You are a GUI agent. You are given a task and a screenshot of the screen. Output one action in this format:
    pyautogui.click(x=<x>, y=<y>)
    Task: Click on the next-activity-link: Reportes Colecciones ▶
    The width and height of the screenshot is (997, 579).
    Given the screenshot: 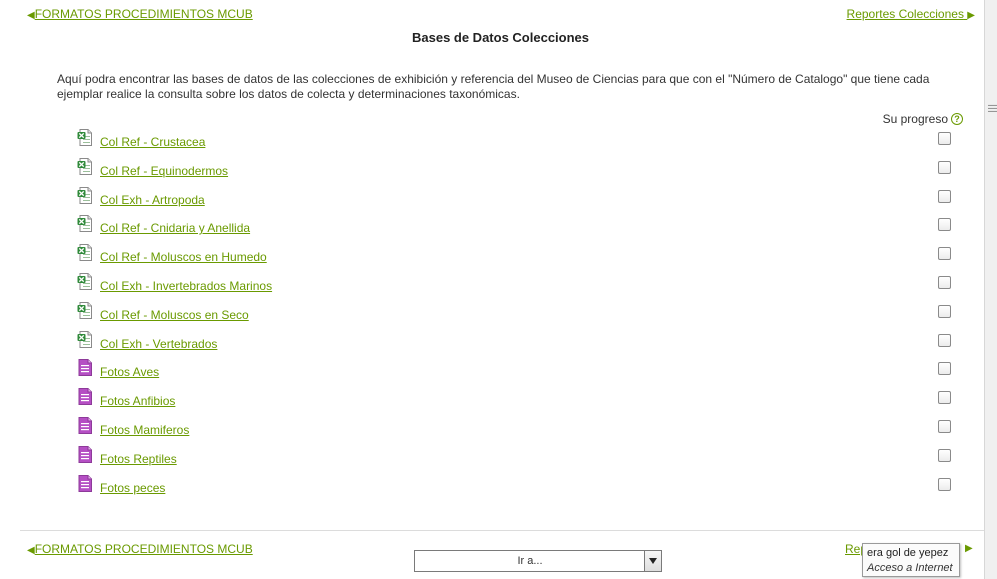 What is the action you would take?
    pyautogui.click(x=911, y=14)
    